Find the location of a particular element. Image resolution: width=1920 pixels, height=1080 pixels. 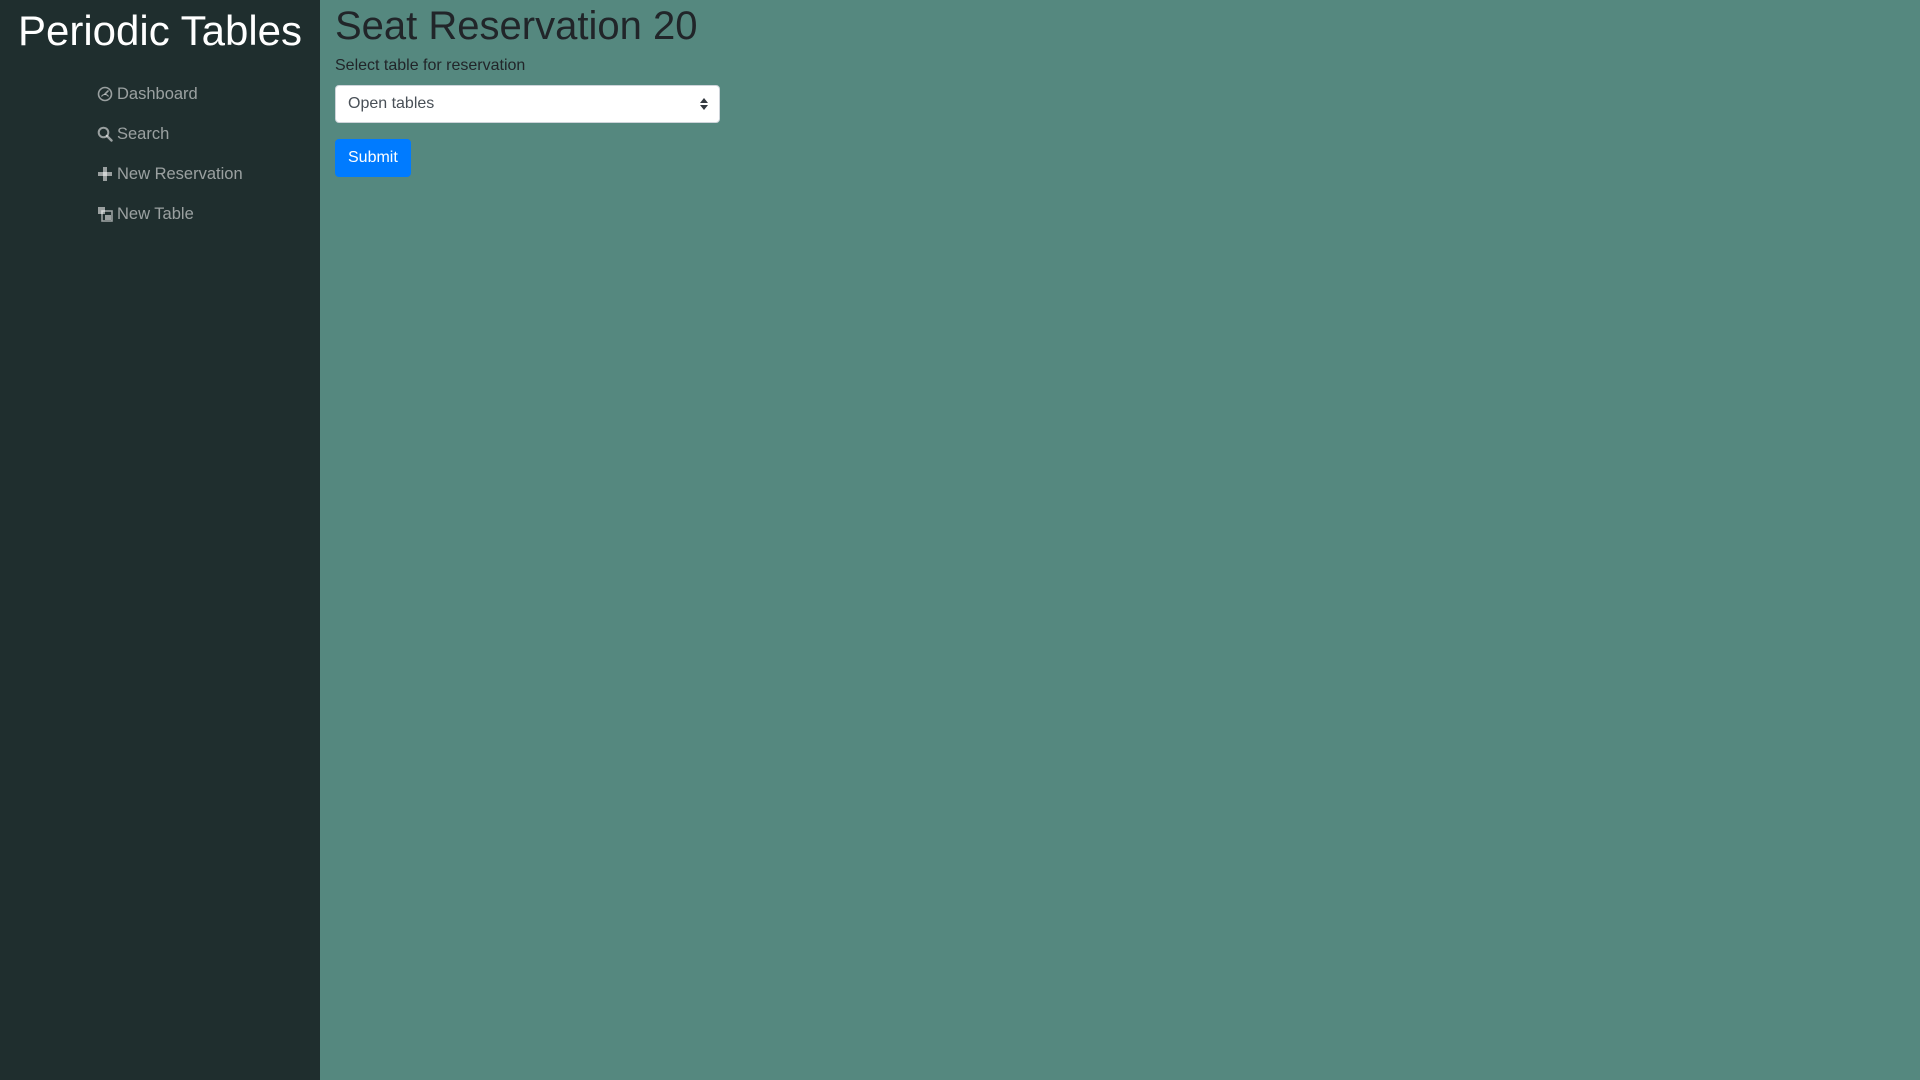

sidebar-item-search: Search is located at coordinates (208, 134).